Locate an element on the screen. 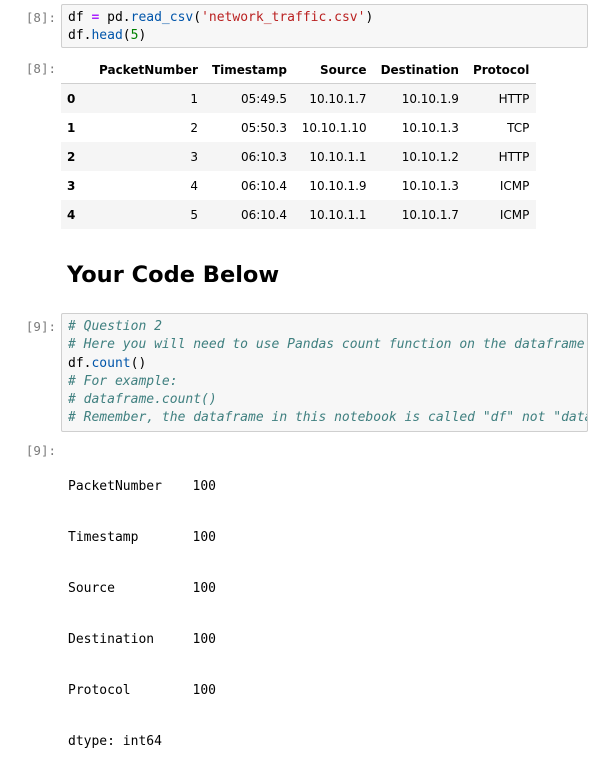  code-token: pd. is located at coordinates (119, 17).